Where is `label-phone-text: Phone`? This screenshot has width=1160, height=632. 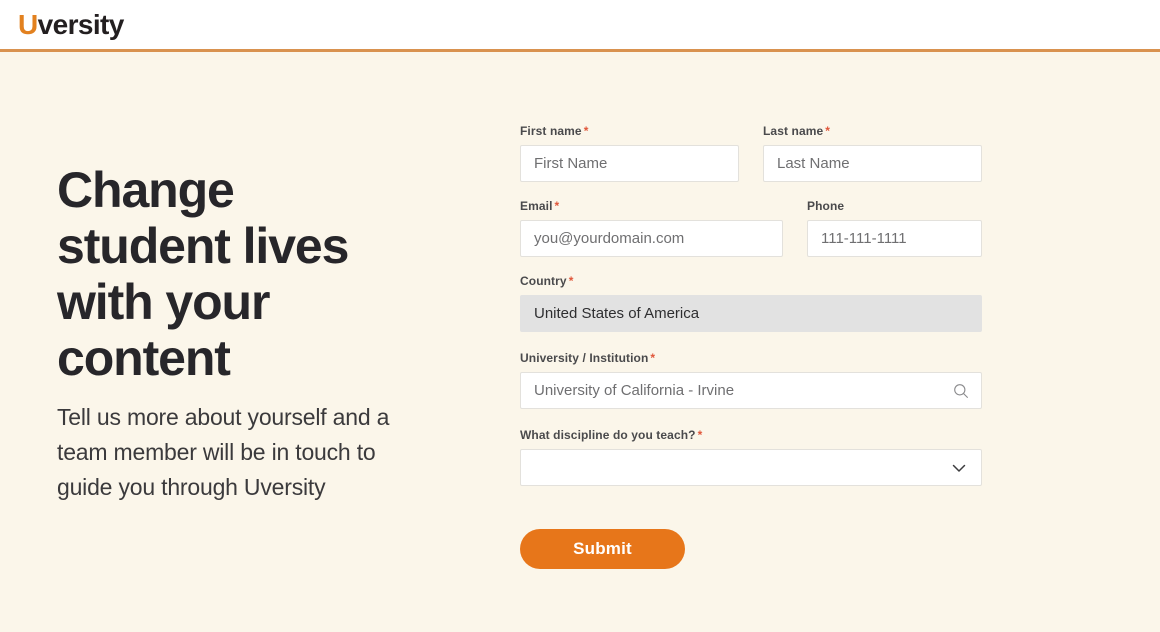 label-phone-text: Phone is located at coordinates (826, 206).